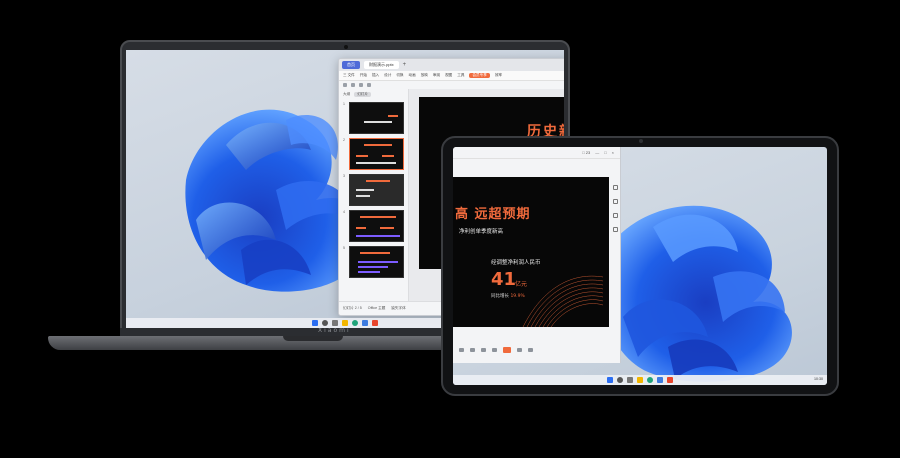 This screenshot has width=900, height=458. I want to click on maximize-button: □, so click(605, 152).